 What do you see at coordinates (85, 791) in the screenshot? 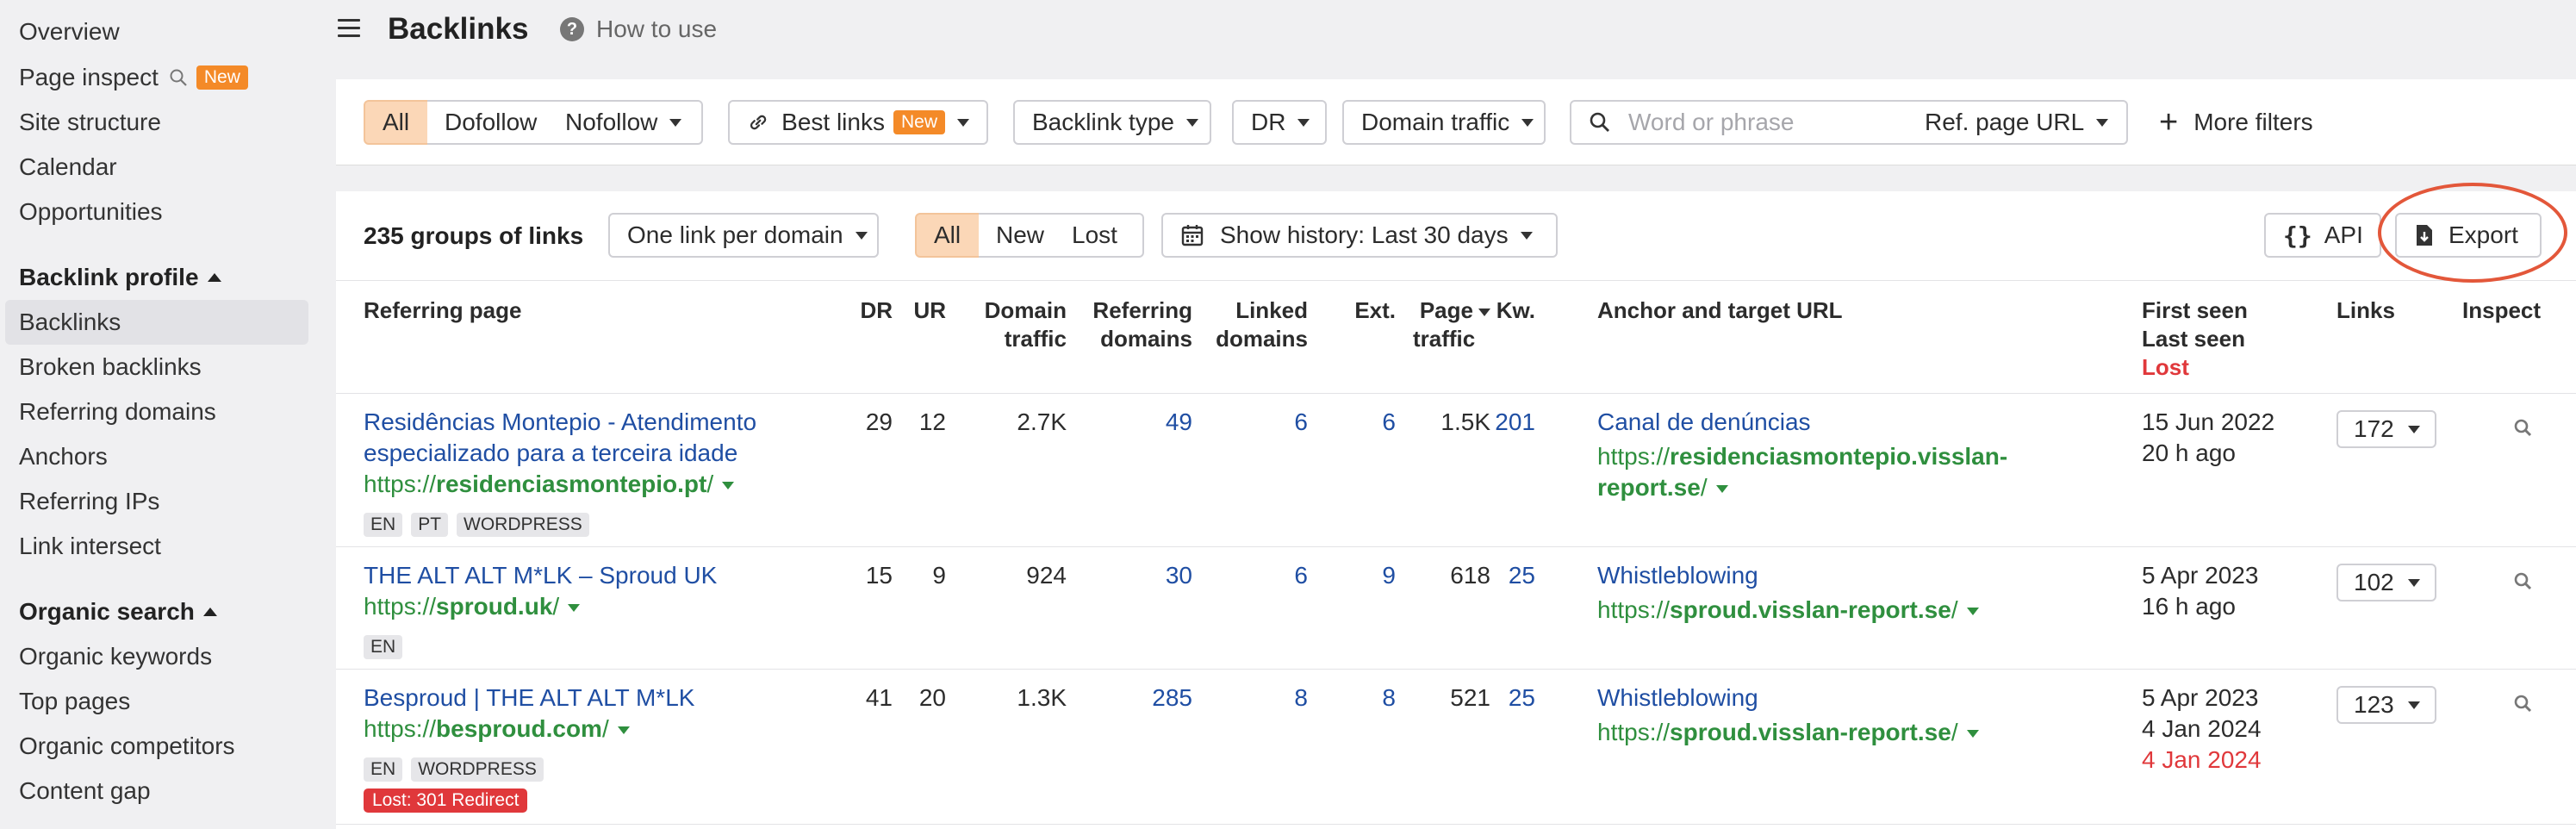
I see `sidebar-item-content-gap: Content gap` at bounding box center [85, 791].